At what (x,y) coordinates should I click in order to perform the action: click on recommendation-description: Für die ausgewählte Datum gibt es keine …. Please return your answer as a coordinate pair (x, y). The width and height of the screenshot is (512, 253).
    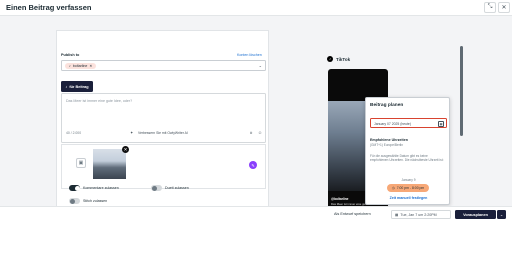
    Looking at the image, I should click on (407, 158).